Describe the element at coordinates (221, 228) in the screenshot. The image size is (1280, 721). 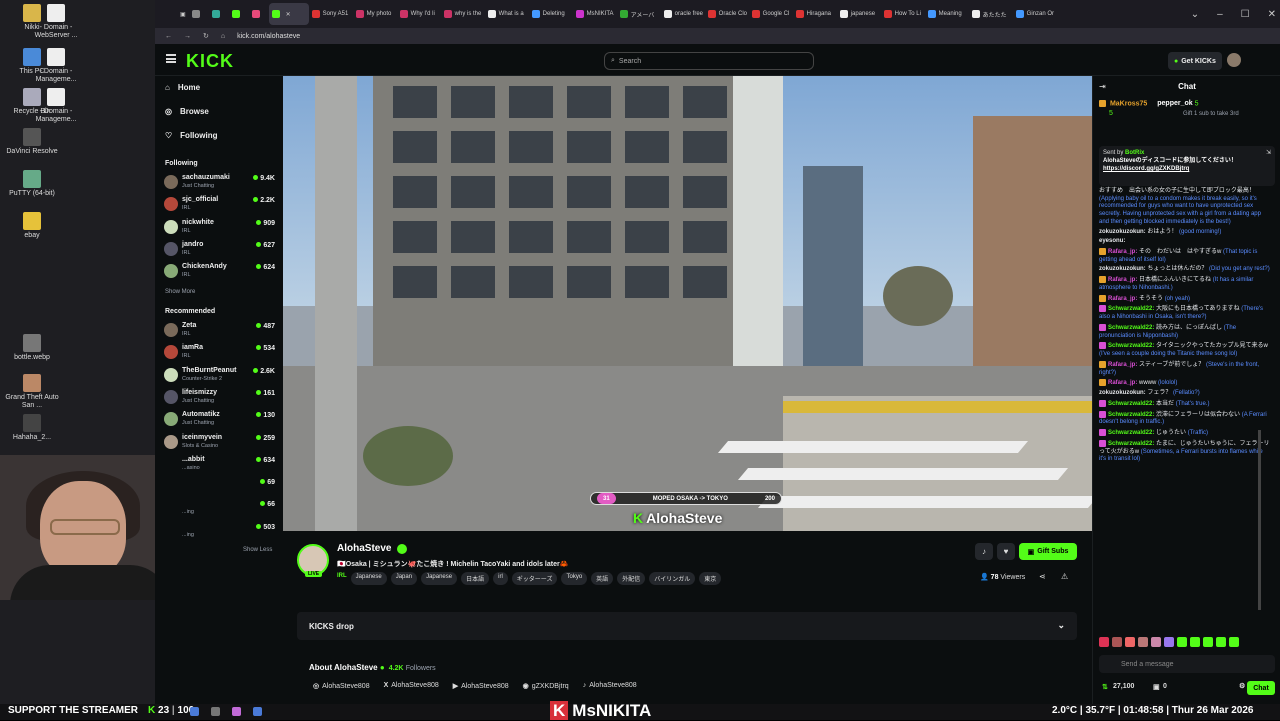
I see `sidebar-channel: nickwhite IRL 909` at that location.